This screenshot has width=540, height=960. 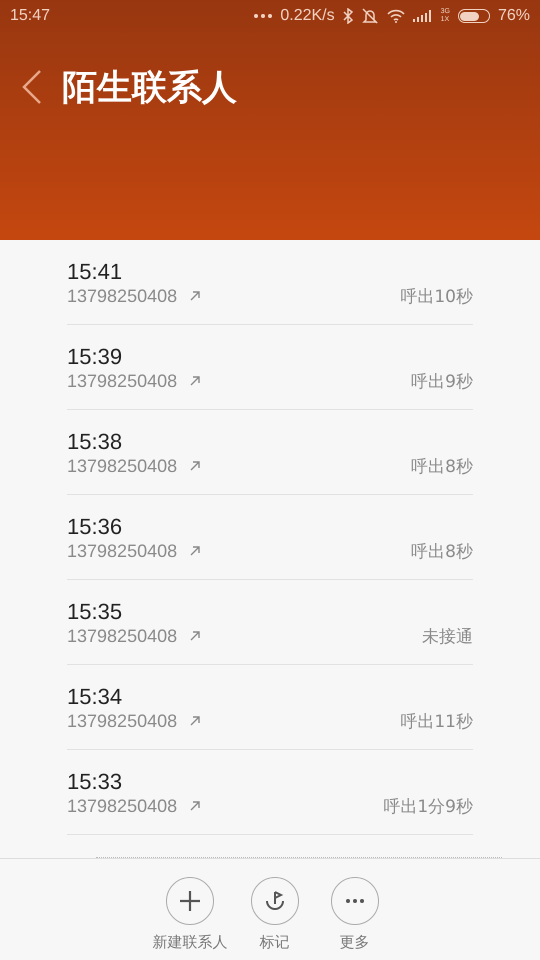 I want to click on call-time: 15:39, so click(x=95, y=357).